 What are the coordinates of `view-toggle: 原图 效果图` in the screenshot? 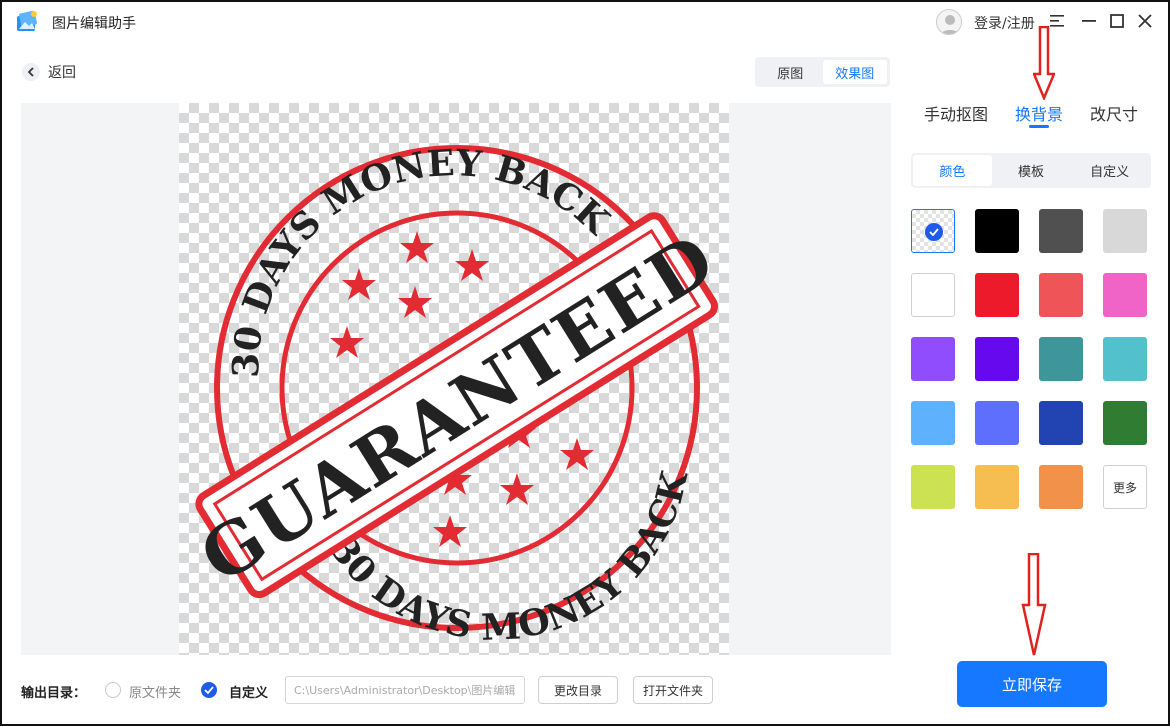 It's located at (822, 72).